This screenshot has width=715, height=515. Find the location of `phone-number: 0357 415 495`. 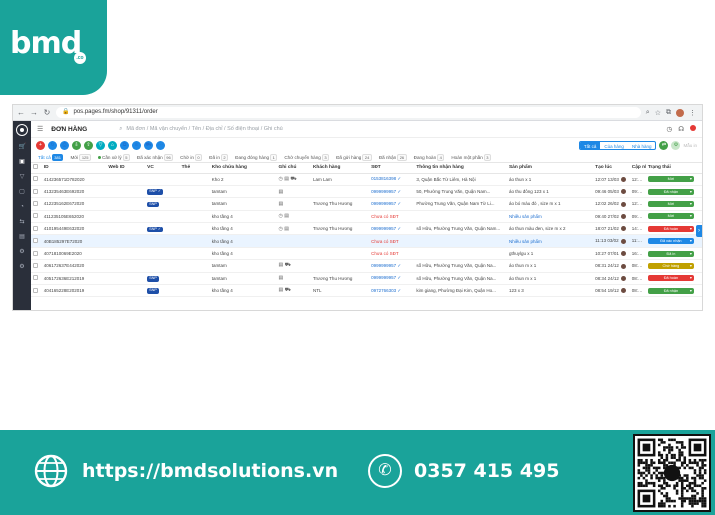

phone-number: 0357 415 495 is located at coordinates (486, 471).